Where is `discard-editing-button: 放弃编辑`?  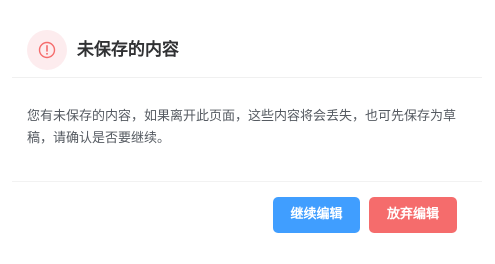
discard-editing-button: 放弃编辑 is located at coordinates (413, 215).